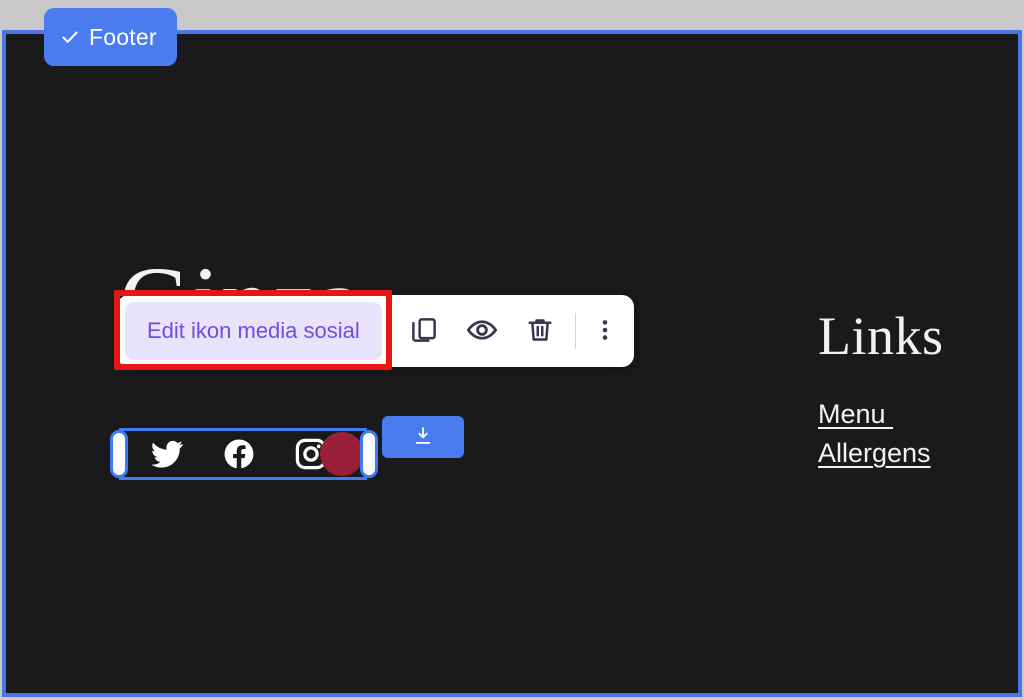 This screenshot has height=699, width=1024. I want to click on eye-icon, so click(482, 331).